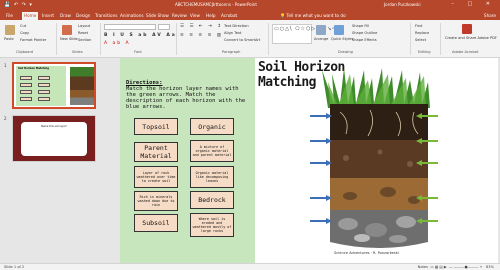 The width and height of the screenshot is (500, 270). I want to click on quick-styles-button: Quick Styles, so click(342, 39).